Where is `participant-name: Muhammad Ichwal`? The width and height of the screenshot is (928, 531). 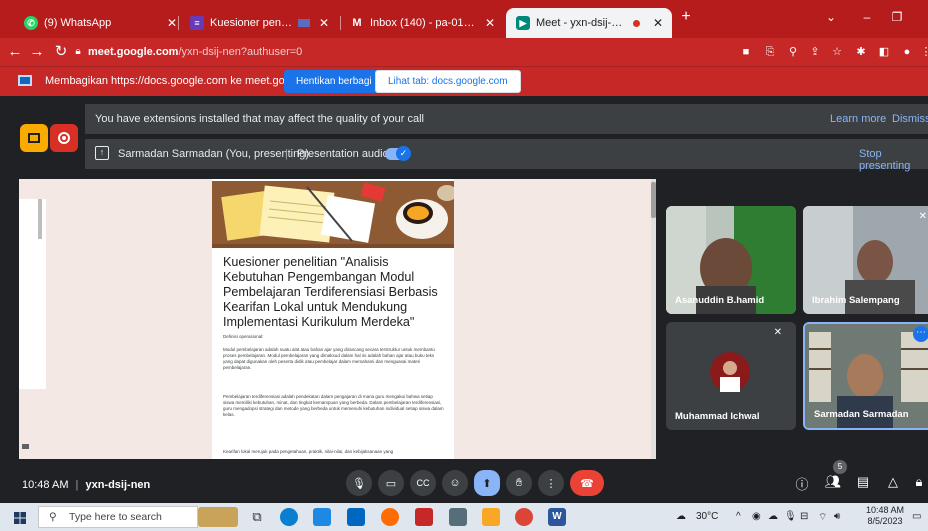
participant-name: Muhammad Ichwal is located at coordinates (717, 416).